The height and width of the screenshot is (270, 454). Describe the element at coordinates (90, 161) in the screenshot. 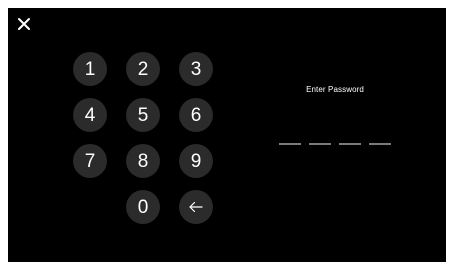

I see `key-7: 7` at that location.